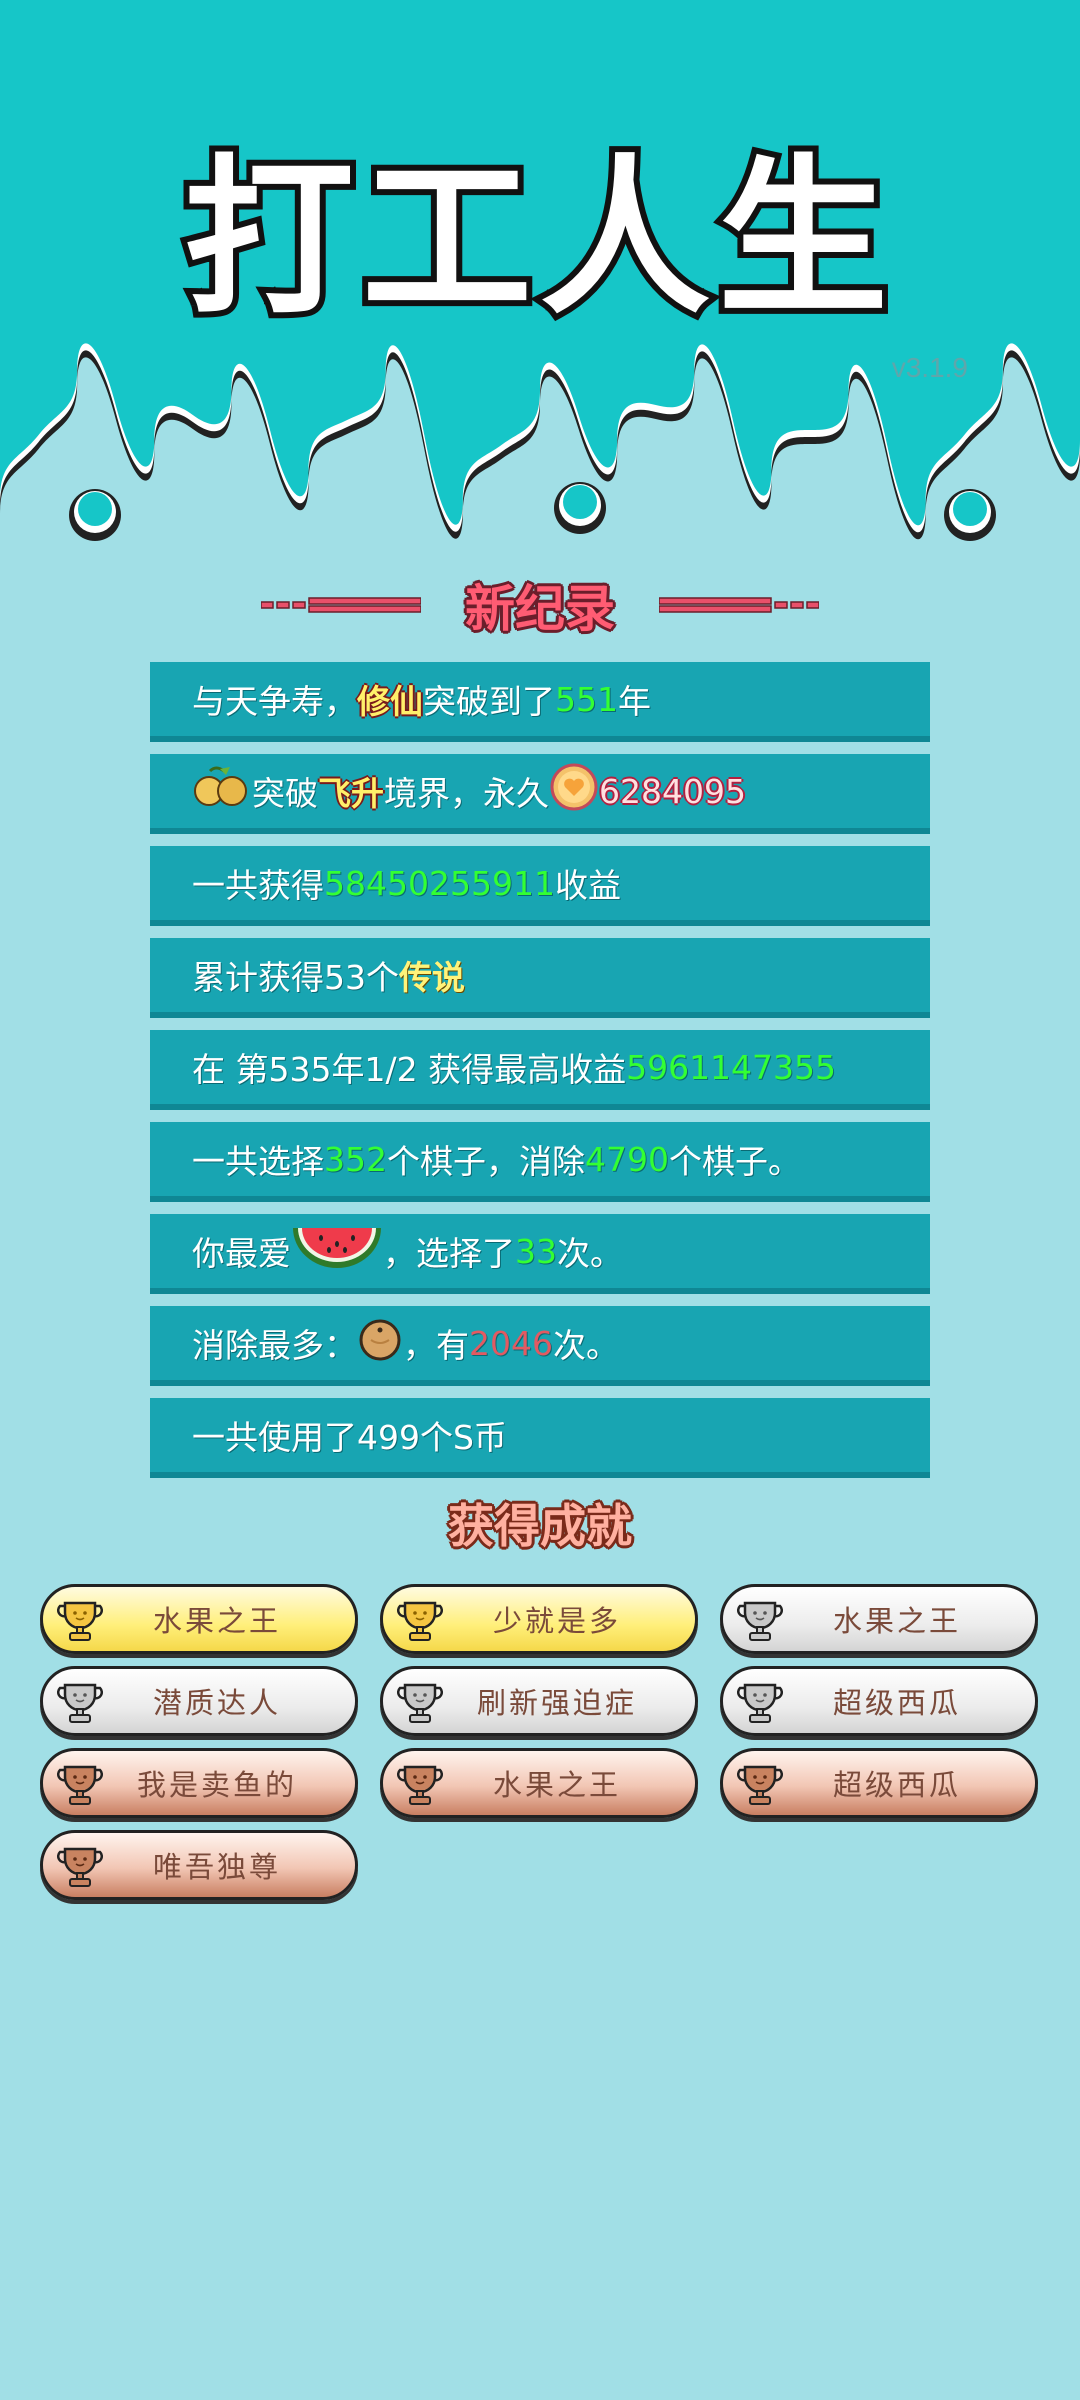 This screenshot has width=1080, height=2400. I want to click on achievement-label: 刷新强迫症, so click(556, 1703).